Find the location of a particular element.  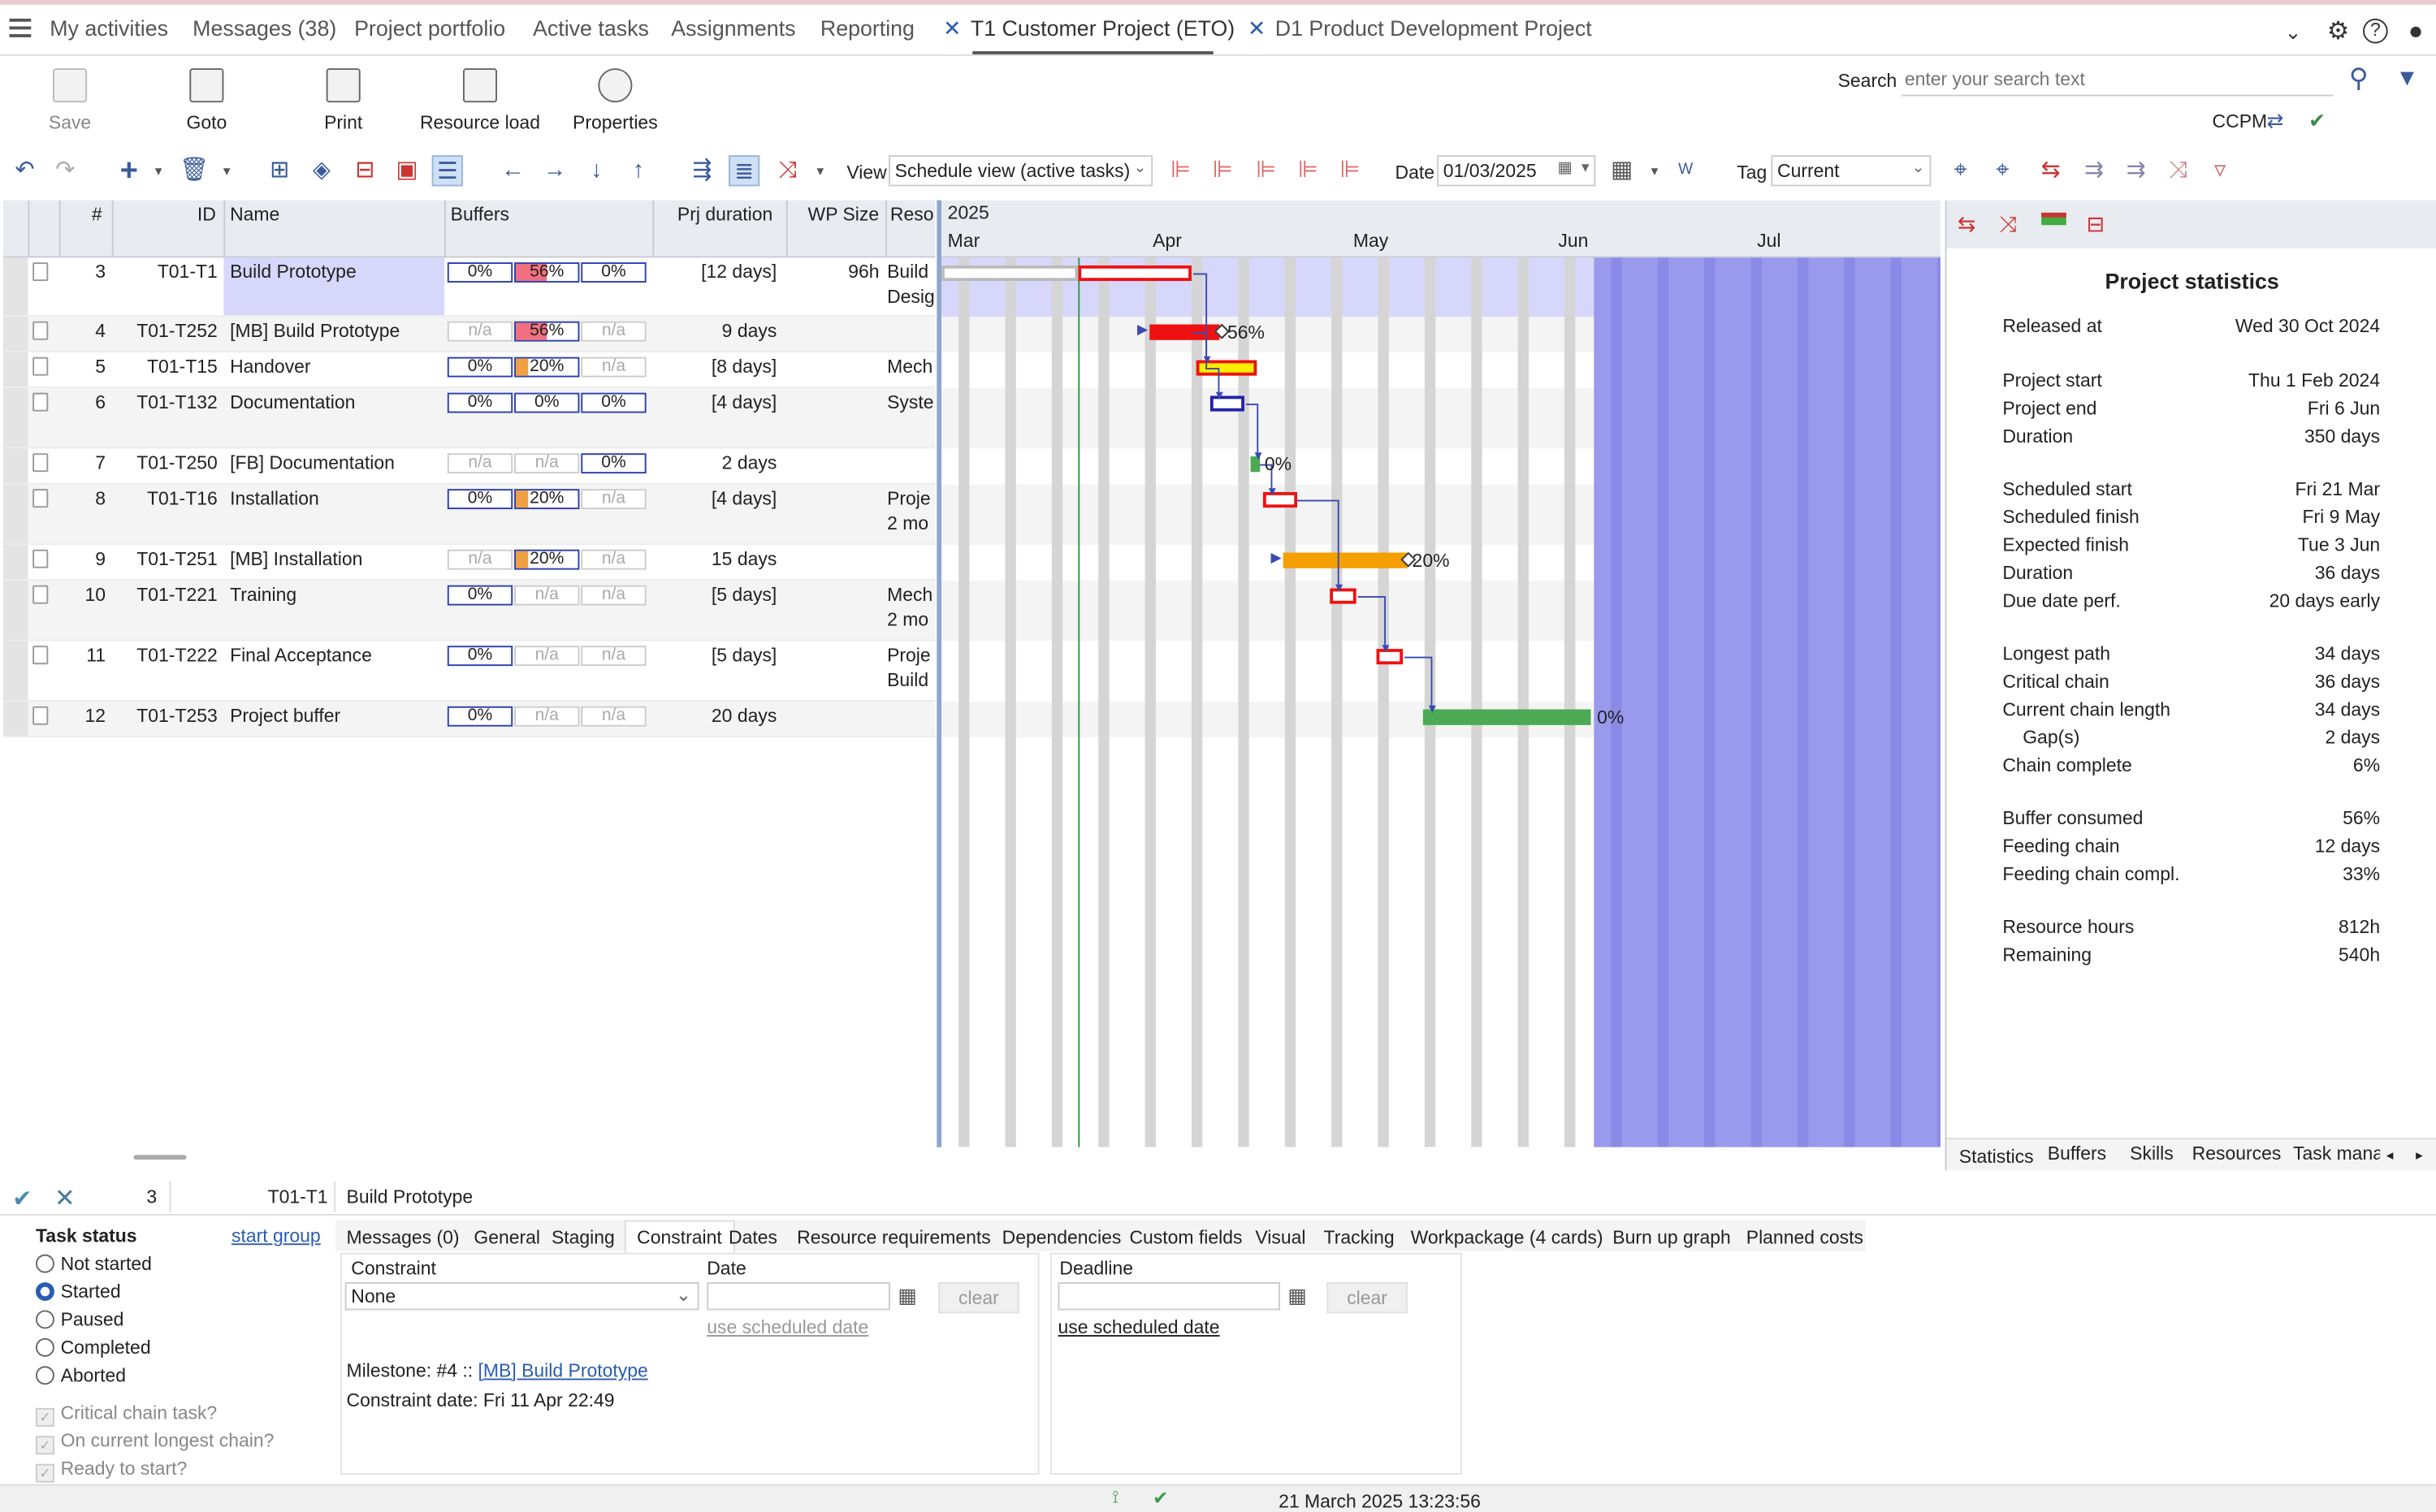

use-scheduled-date-link: use scheduled date is located at coordinates (787, 1327).